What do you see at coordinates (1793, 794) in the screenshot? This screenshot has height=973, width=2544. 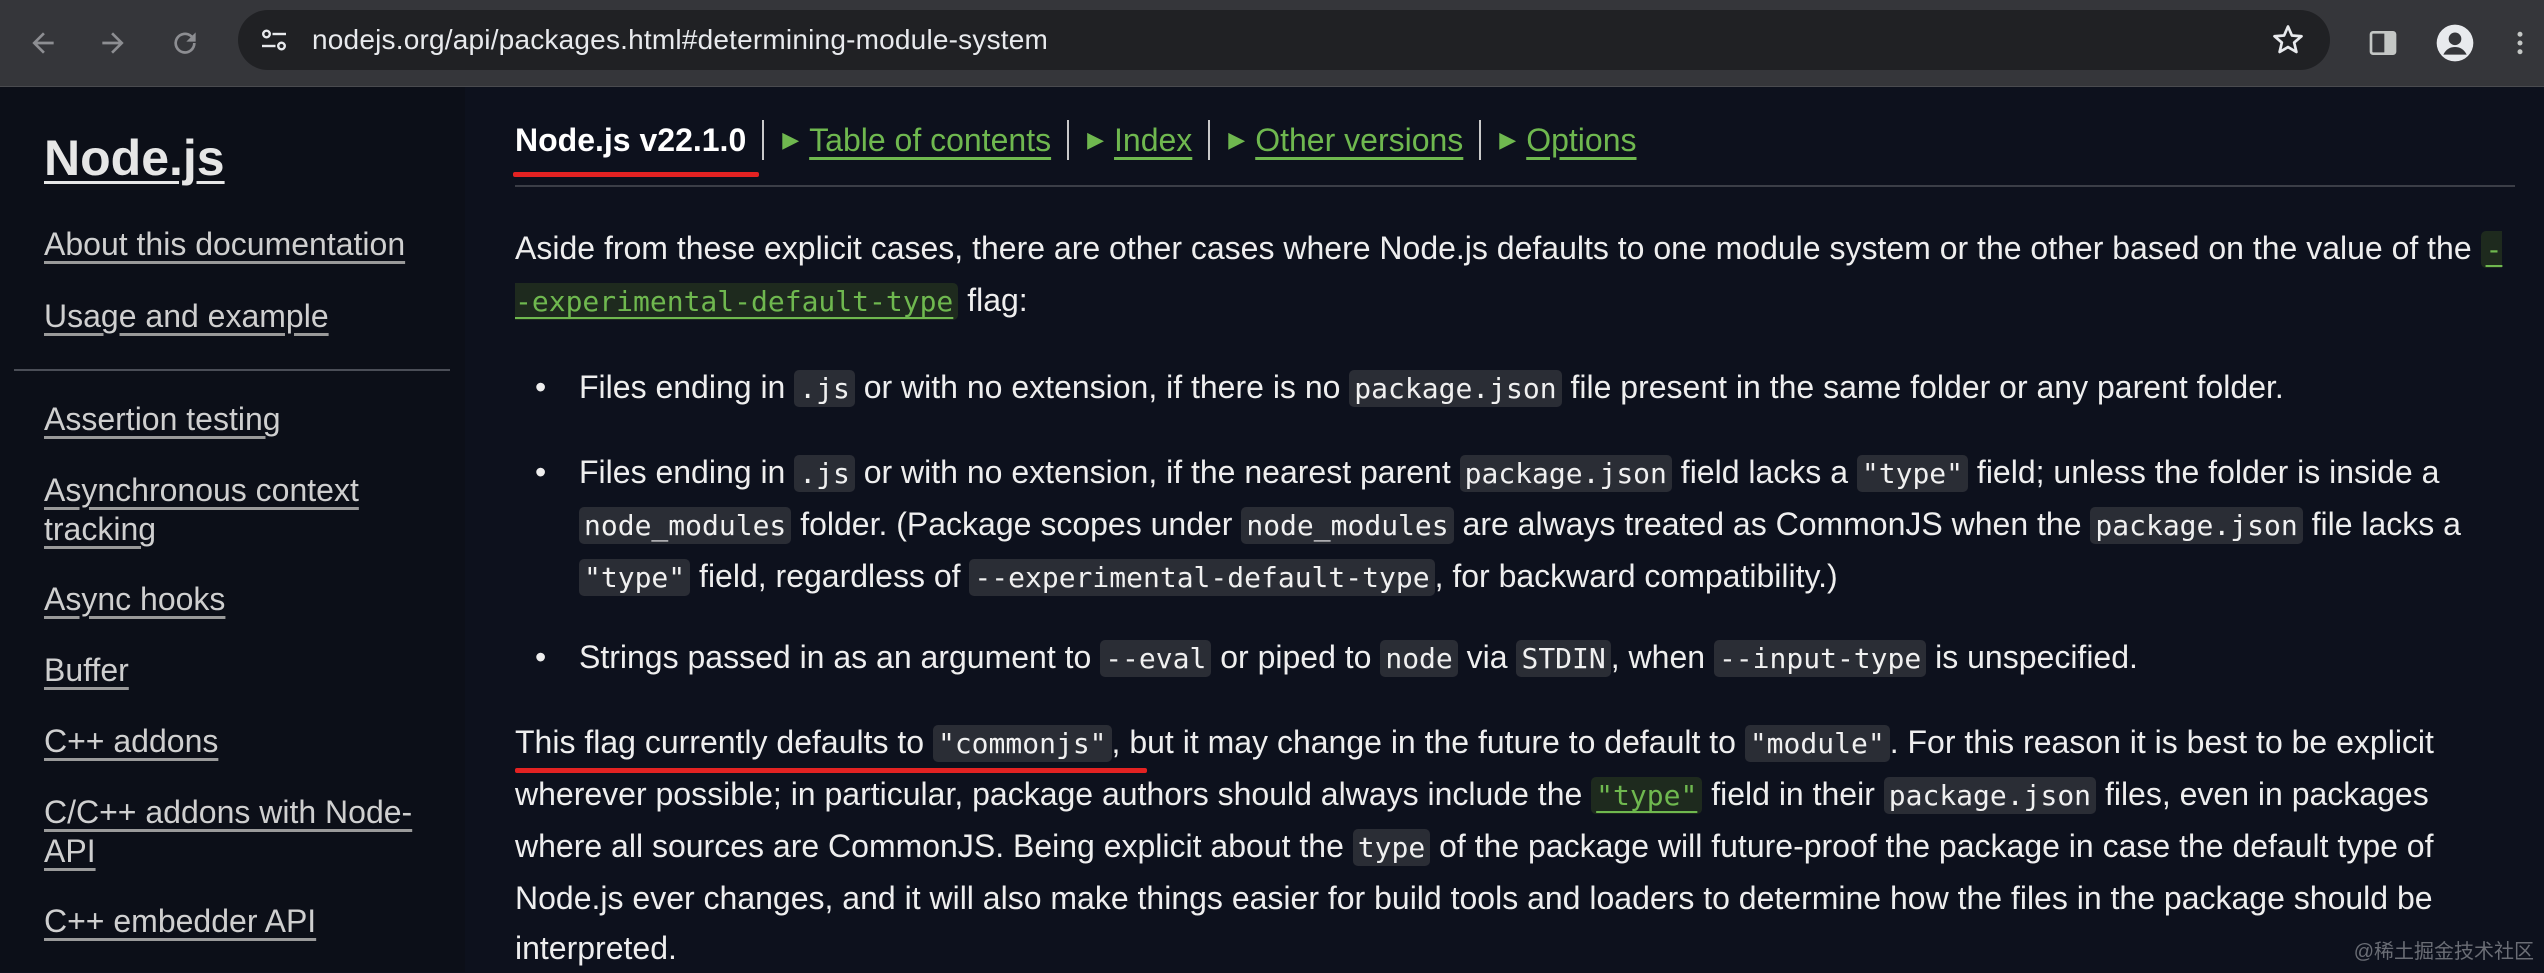 I see `text-run: field in their` at bounding box center [1793, 794].